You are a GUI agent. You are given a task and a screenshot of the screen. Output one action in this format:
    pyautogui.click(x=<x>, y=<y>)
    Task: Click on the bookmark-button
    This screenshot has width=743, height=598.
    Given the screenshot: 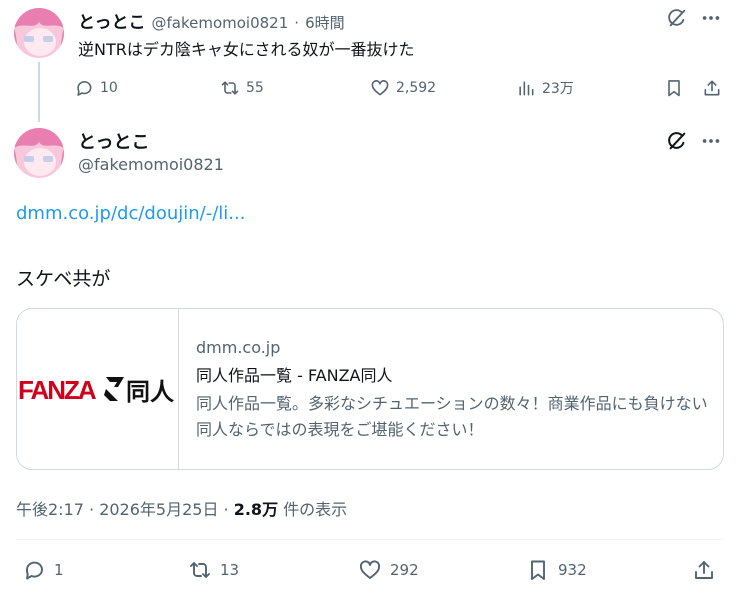 What is the action you would take?
    pyautogui.click(x=674, y=88)
    